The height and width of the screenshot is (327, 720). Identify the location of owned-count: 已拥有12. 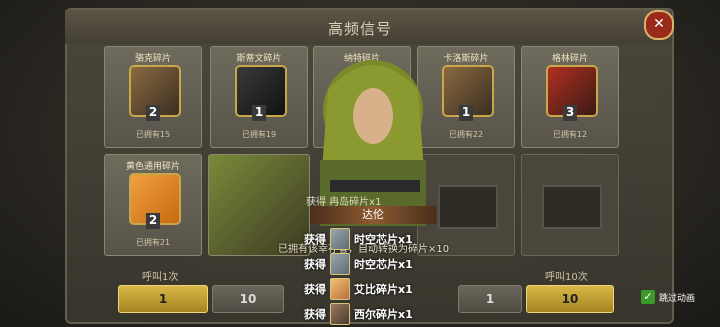
(570, 134).